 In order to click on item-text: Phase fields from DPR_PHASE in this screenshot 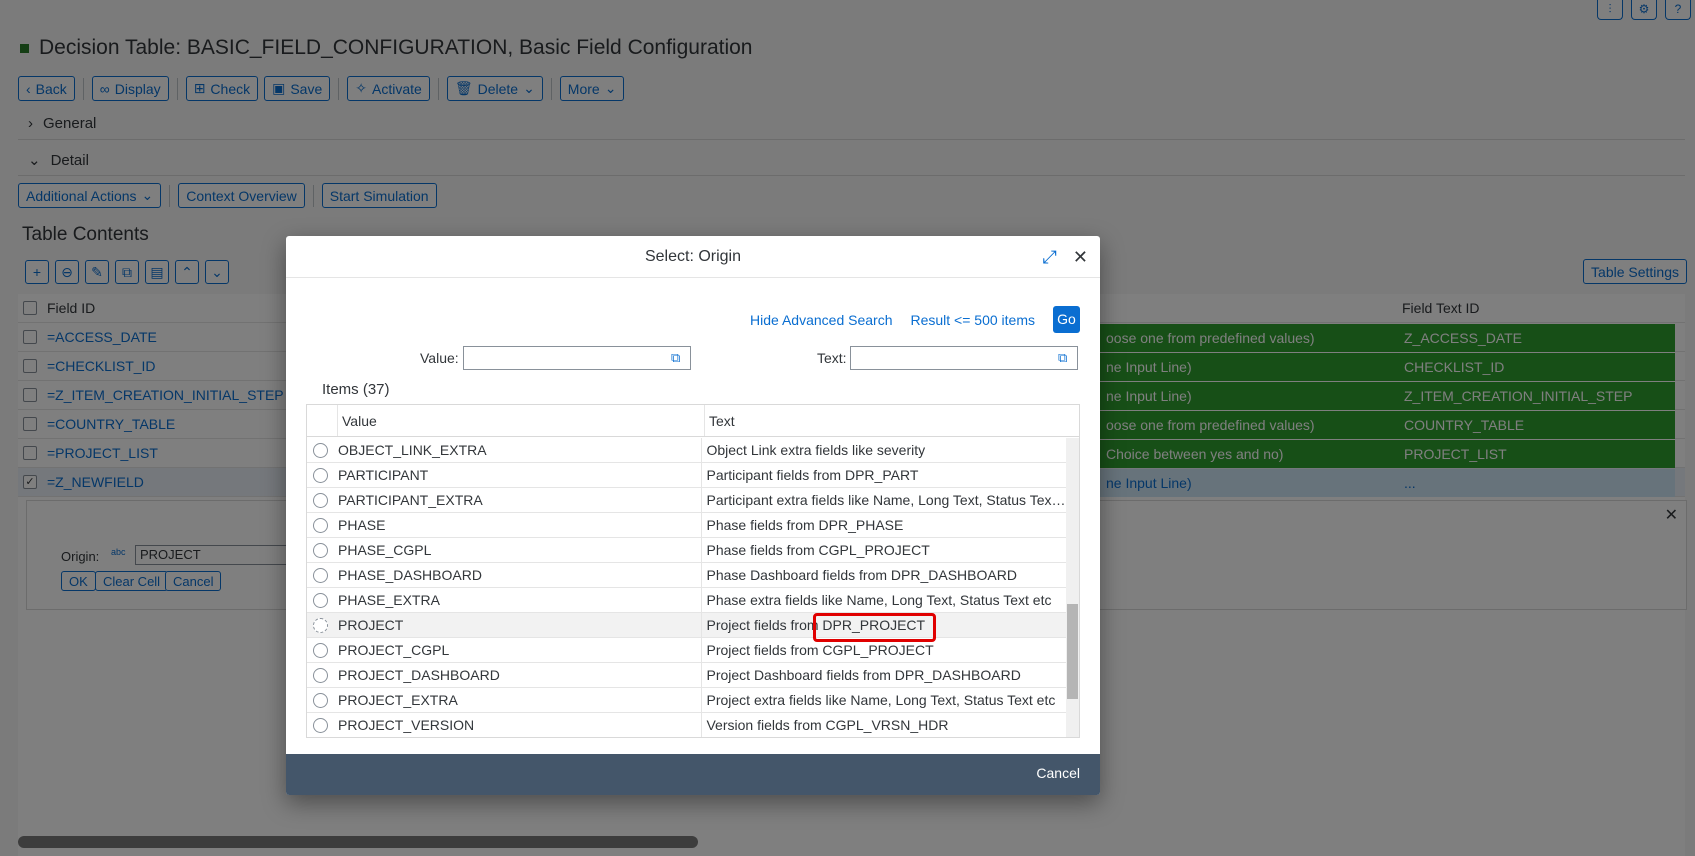, I will do `click(805, 524)`.